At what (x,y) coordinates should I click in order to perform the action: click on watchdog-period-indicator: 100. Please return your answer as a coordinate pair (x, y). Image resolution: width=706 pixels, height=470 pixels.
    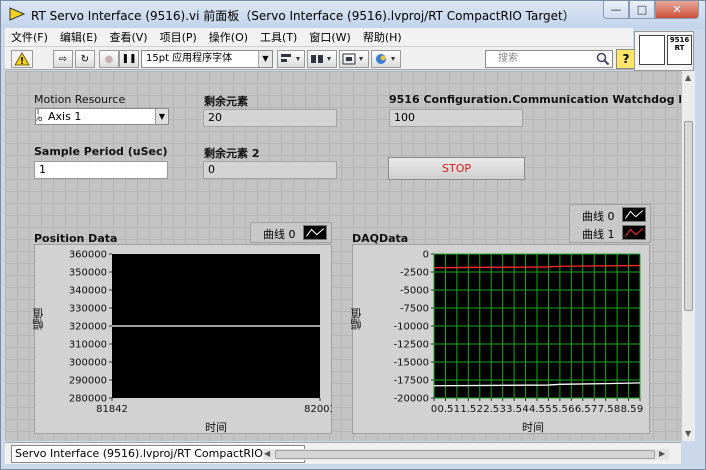
    Looking at the image, I should click on (456, 118).